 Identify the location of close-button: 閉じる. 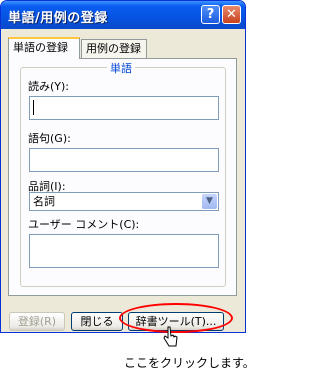
(97, 321).